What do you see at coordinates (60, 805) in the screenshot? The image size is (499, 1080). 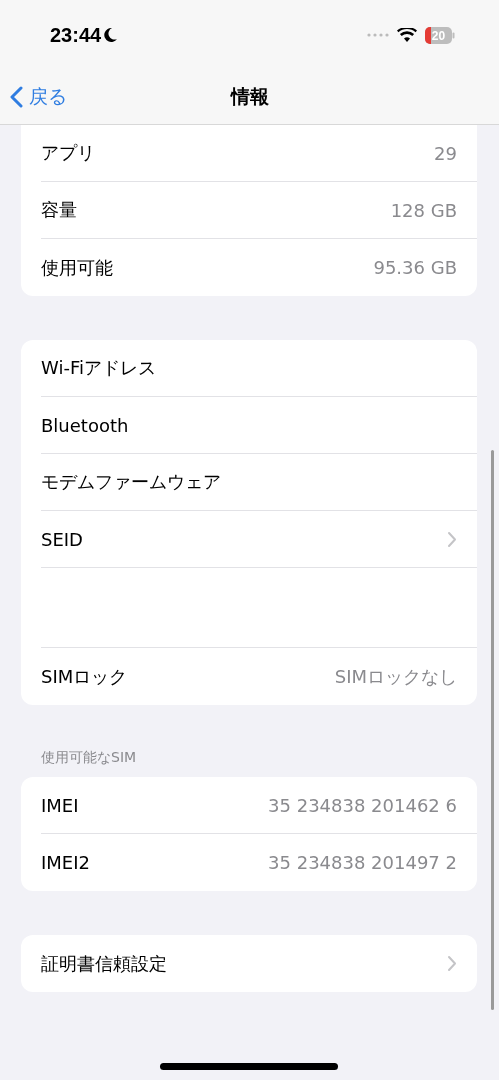 I see `row-label: IMEI` at bounding box center [60, 805].